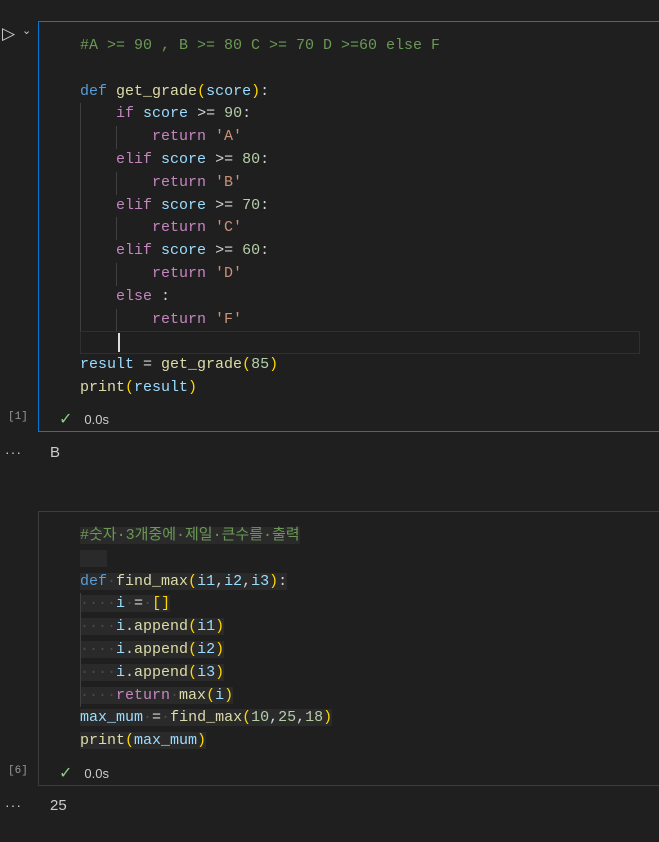 The height and width of the screenshot is (842, 659). What do you see at coordinates (58, 805) in the screenshot?
I see `cell-output: 25` at bounding box center [58, 805].